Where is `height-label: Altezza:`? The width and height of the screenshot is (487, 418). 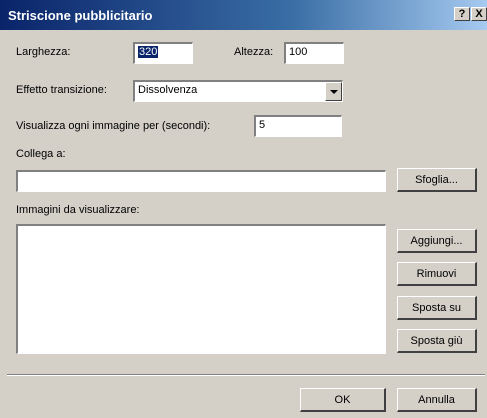
height-label: Altezza: is located at coordinates (254, 52).